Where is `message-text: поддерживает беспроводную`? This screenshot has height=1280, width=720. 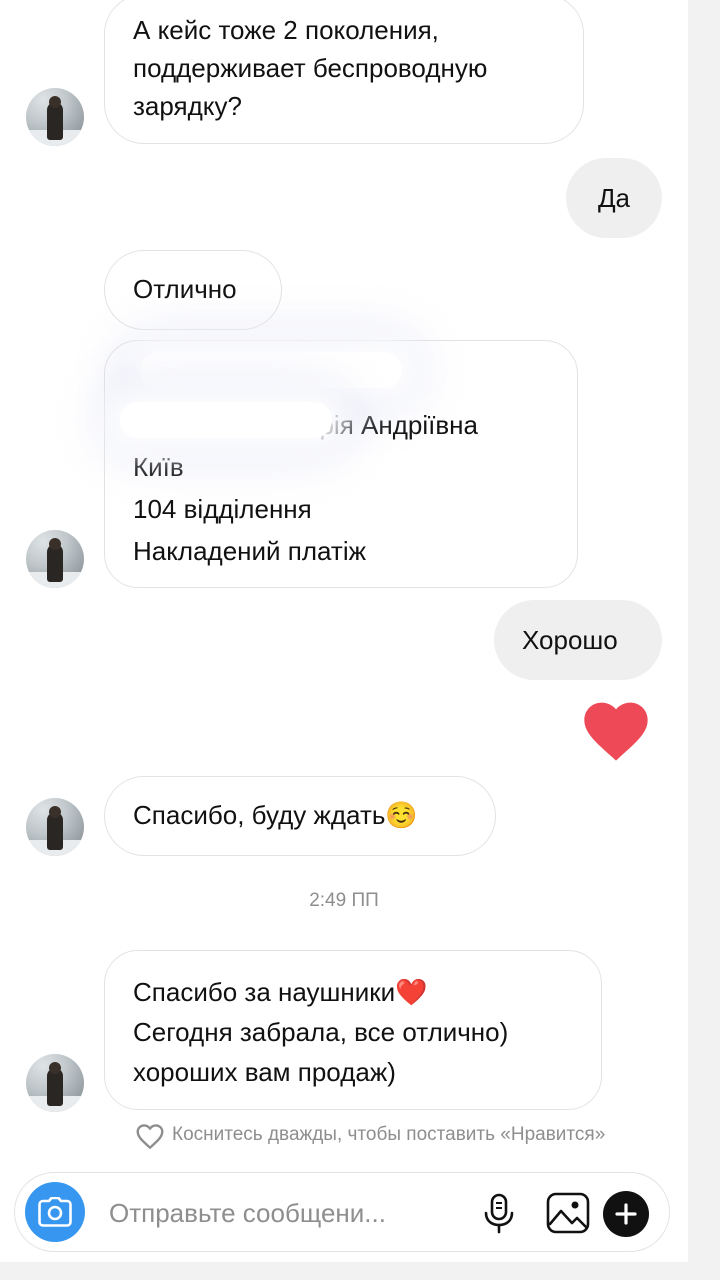
message-text: поддерживает беспроводную is located at coordinates (310, 68).